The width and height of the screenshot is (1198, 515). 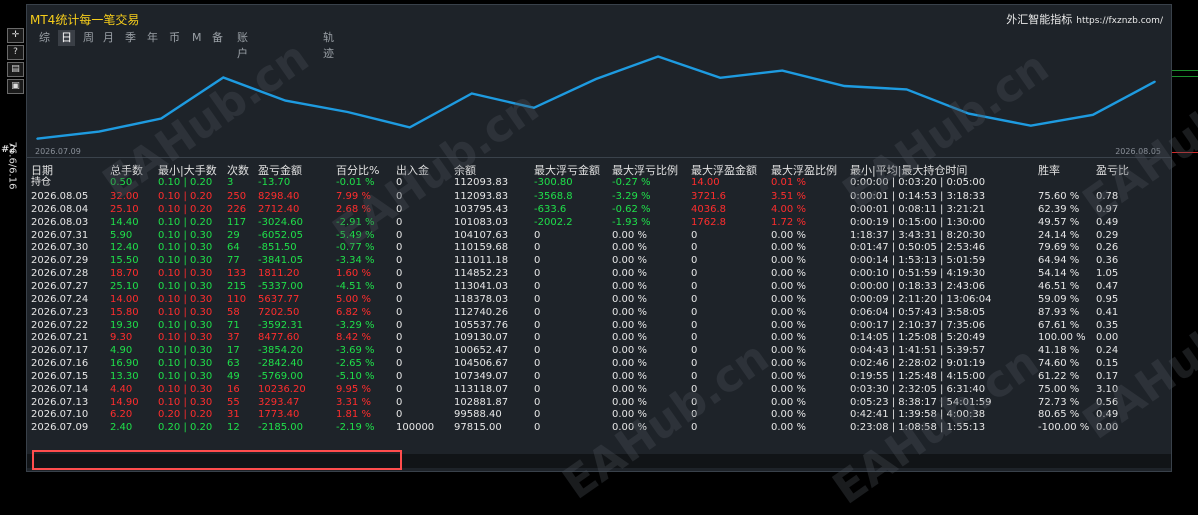 I want to click on crosshair-icon: ✛, so click(x=15, y=35).